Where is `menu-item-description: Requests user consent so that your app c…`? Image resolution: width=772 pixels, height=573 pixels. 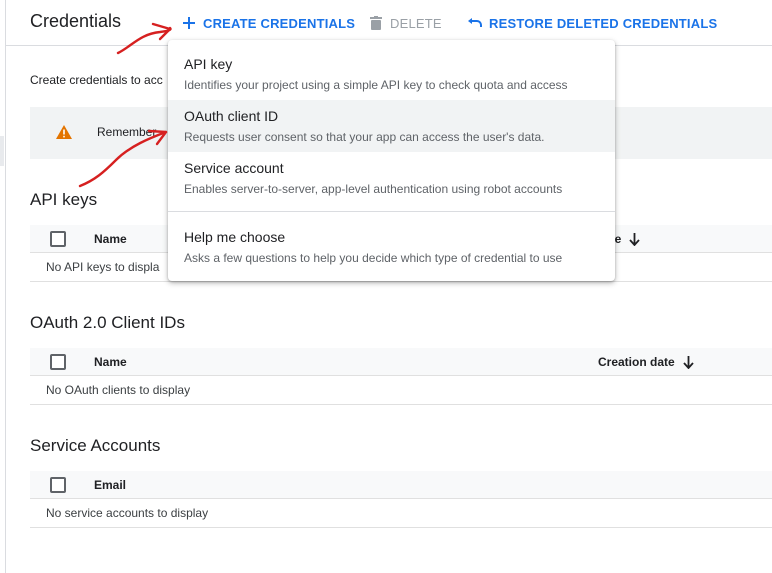
menu-item-description: Requests user consent so that your app c… is located at coordinates (364, 137).